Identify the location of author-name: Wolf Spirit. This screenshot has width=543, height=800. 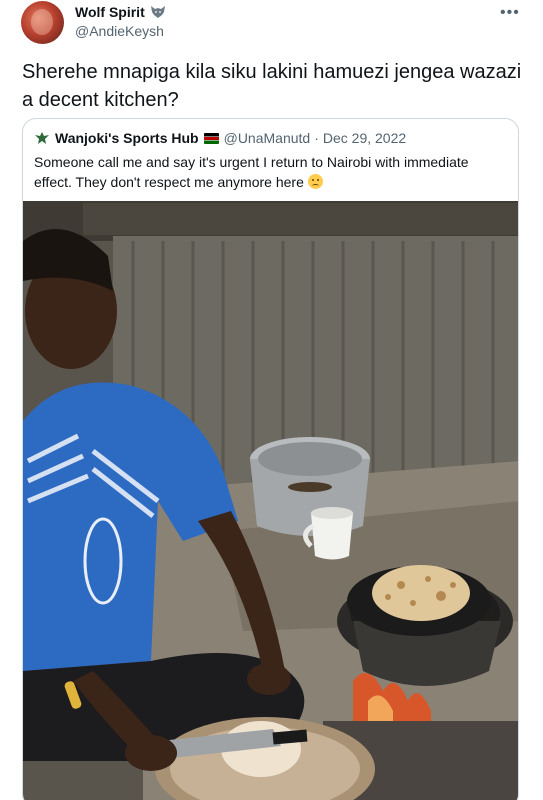
(110, 12).